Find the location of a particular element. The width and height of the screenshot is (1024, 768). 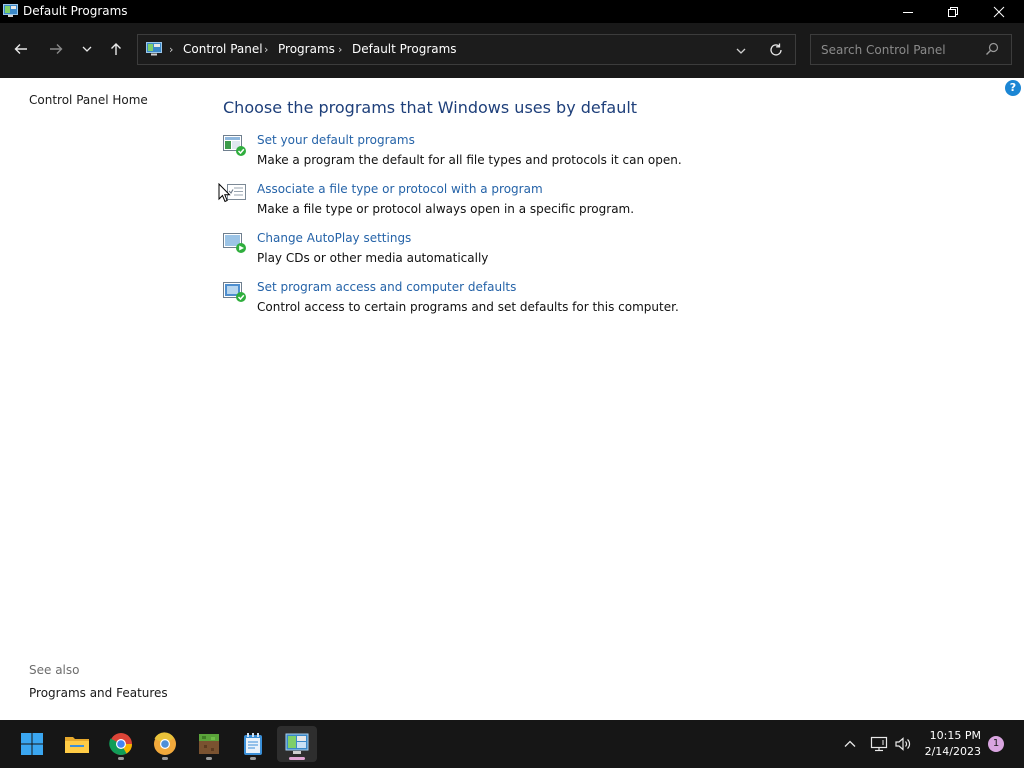

volume-icon is located at coordinates (903, 744).